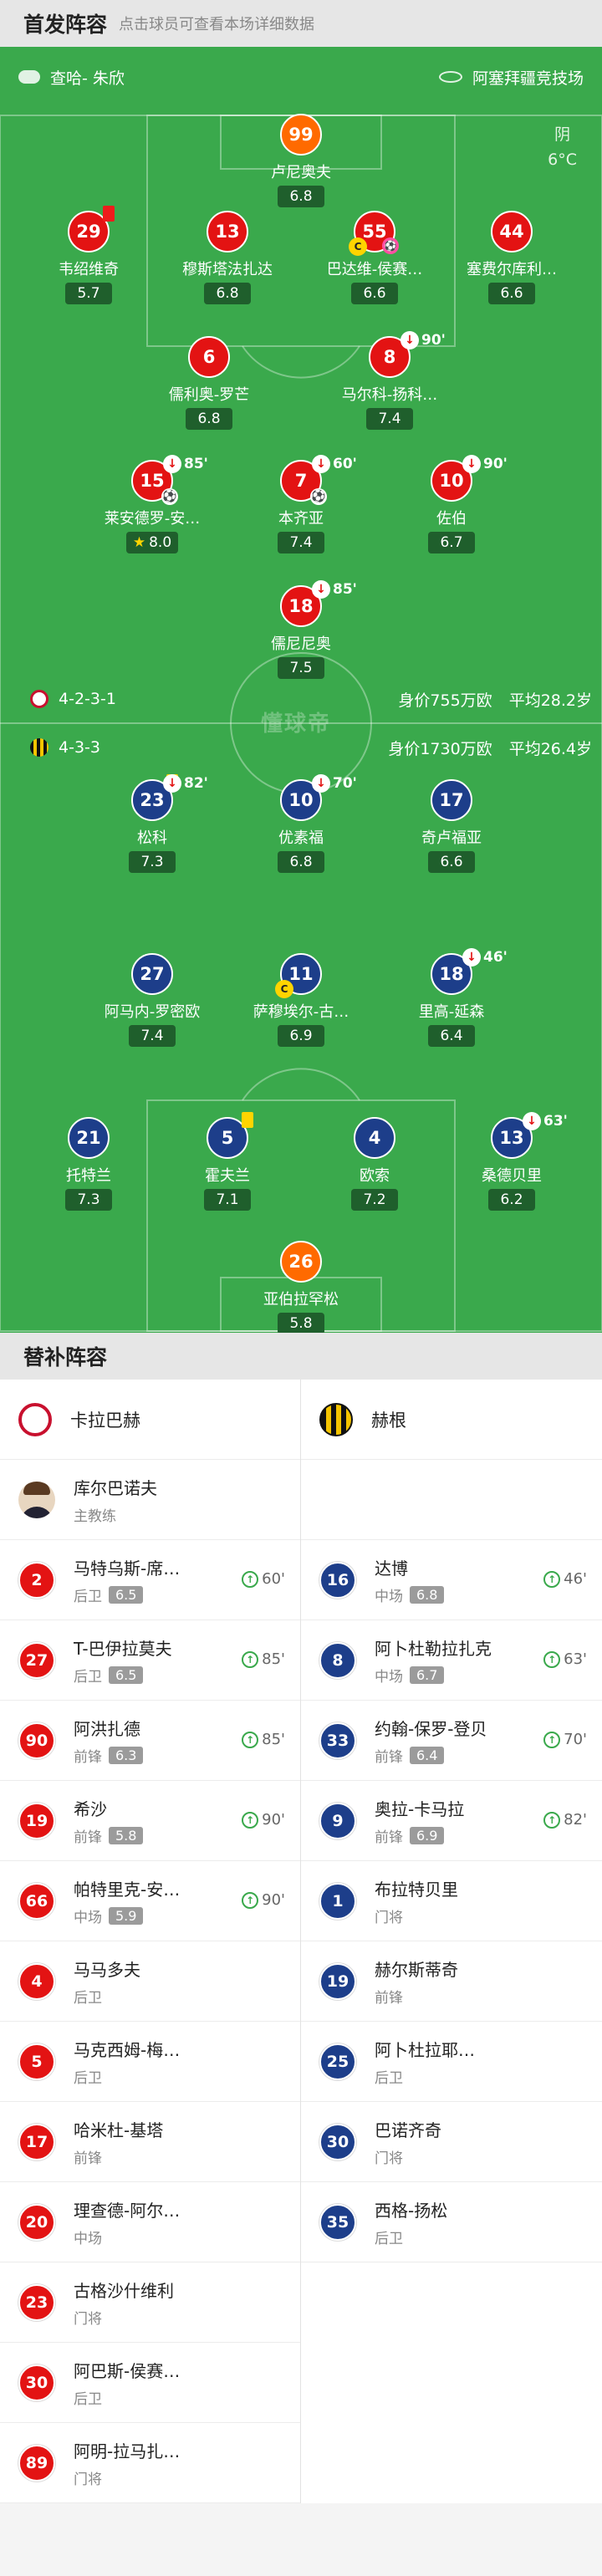 This screenshot has width=602, height=2576. Describe the element at coordinates (575, 1579) in the screenshot. I see `sub-in-minute: 46'` at that location.